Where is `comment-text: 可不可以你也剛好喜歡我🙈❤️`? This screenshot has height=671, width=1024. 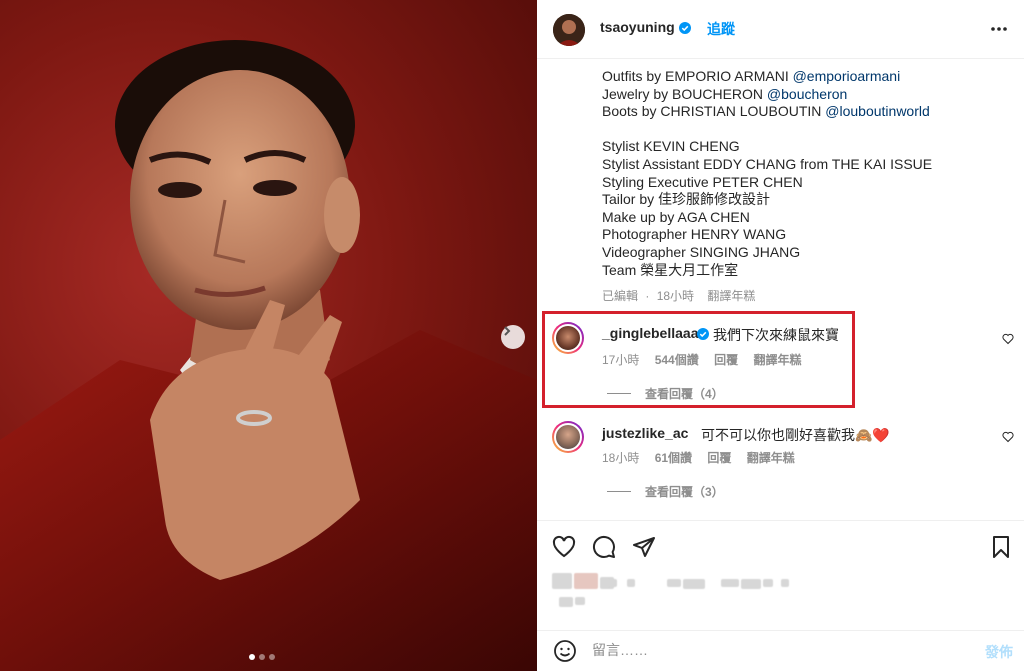 comment-text: 可不可以你也剛好喜歡我🙈❤️ is located at coordinates (795, 435).